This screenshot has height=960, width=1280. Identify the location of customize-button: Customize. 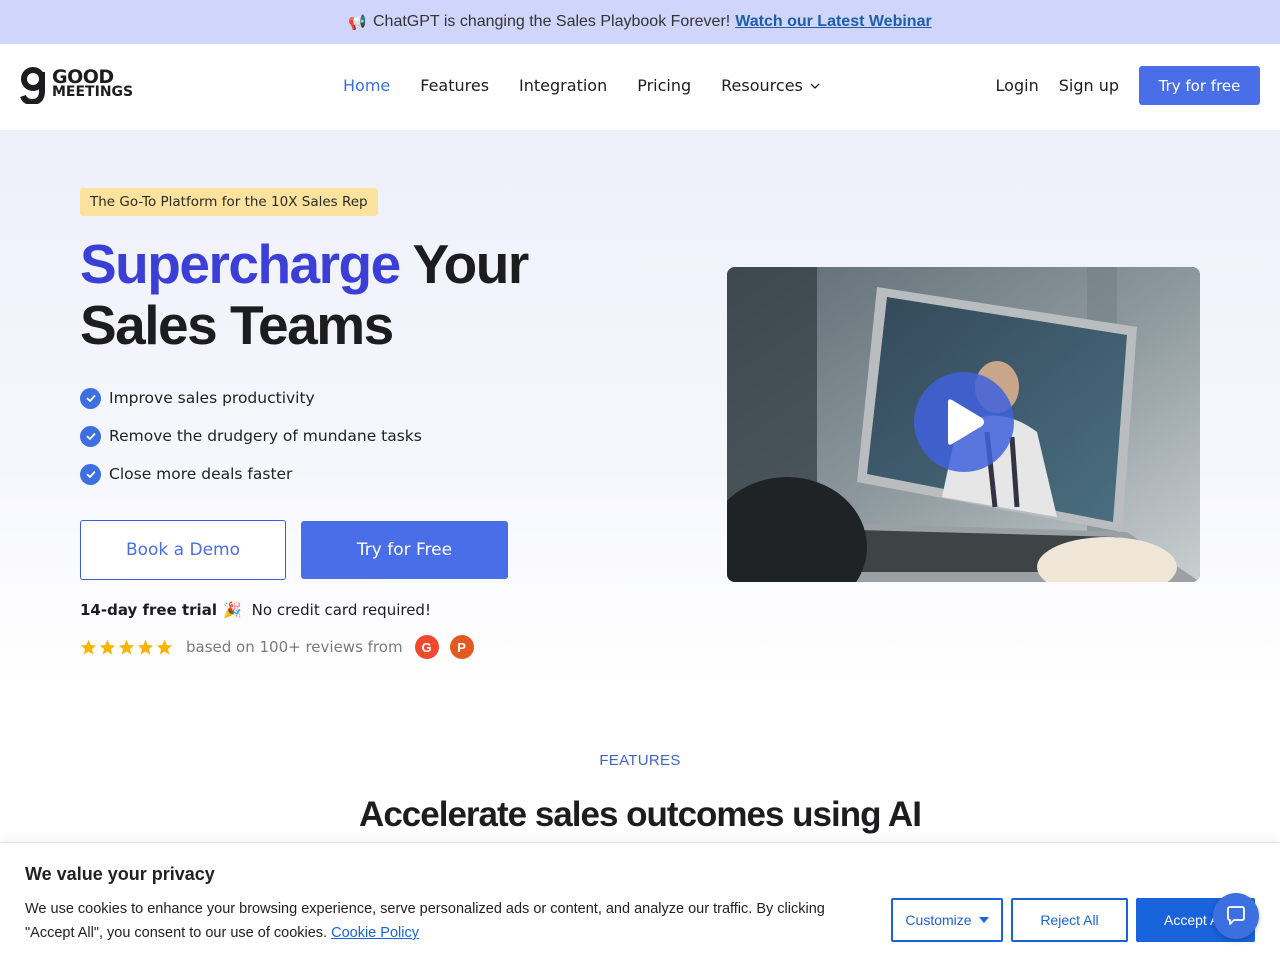
(947, 920).